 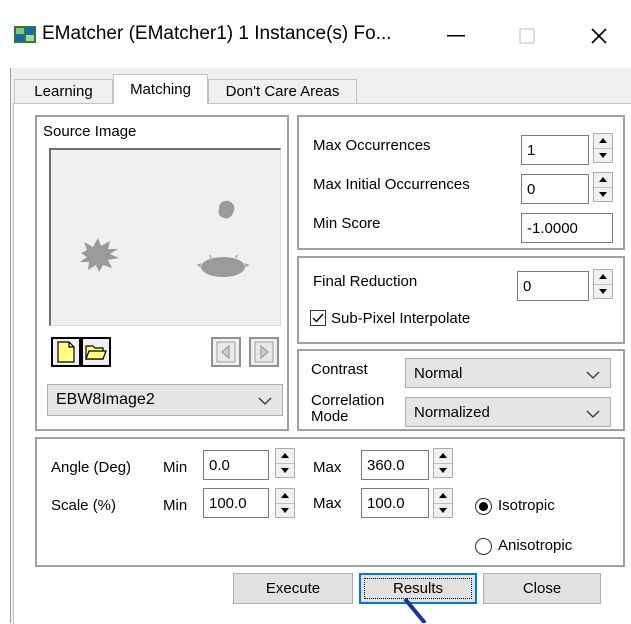 I want to click on tab-matching: Matching, so click(x=160, y=89).